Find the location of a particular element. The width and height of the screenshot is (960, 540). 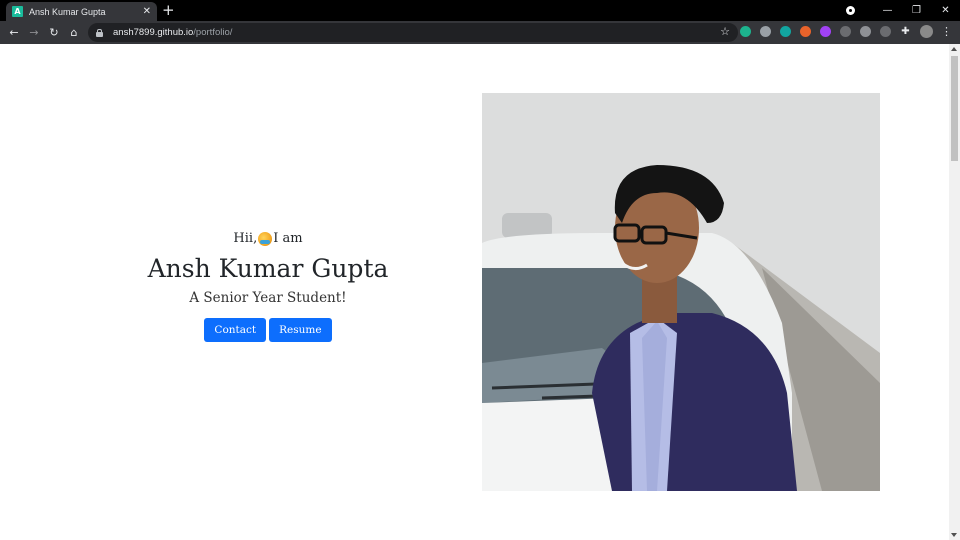

window-controls: — ❐ ✕ is located at coordinates (903, 10).